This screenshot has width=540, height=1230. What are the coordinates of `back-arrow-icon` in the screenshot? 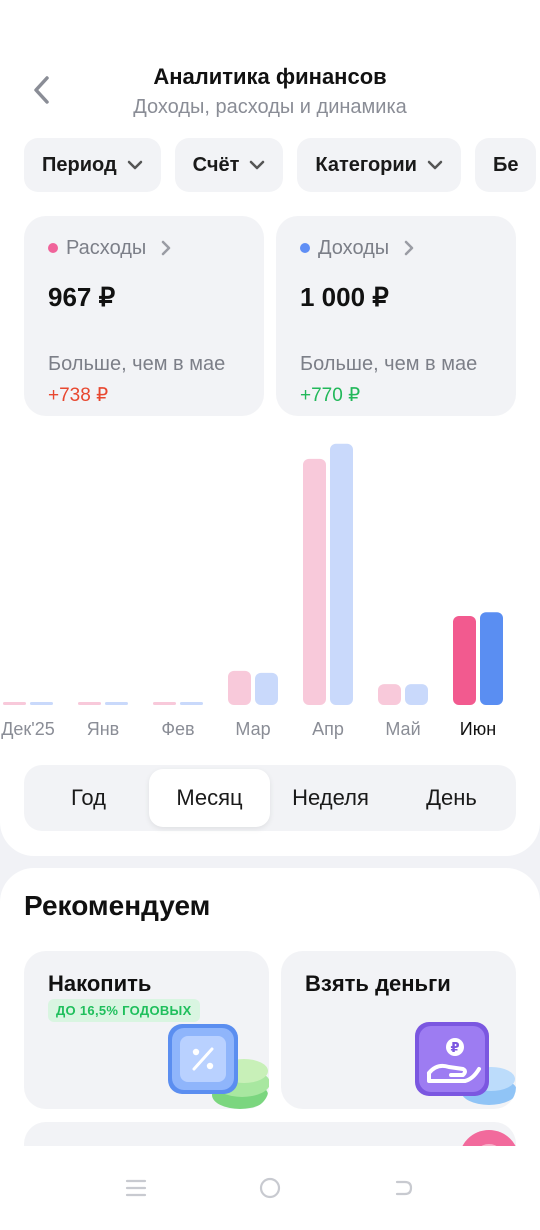 It's located at (404, 1188).